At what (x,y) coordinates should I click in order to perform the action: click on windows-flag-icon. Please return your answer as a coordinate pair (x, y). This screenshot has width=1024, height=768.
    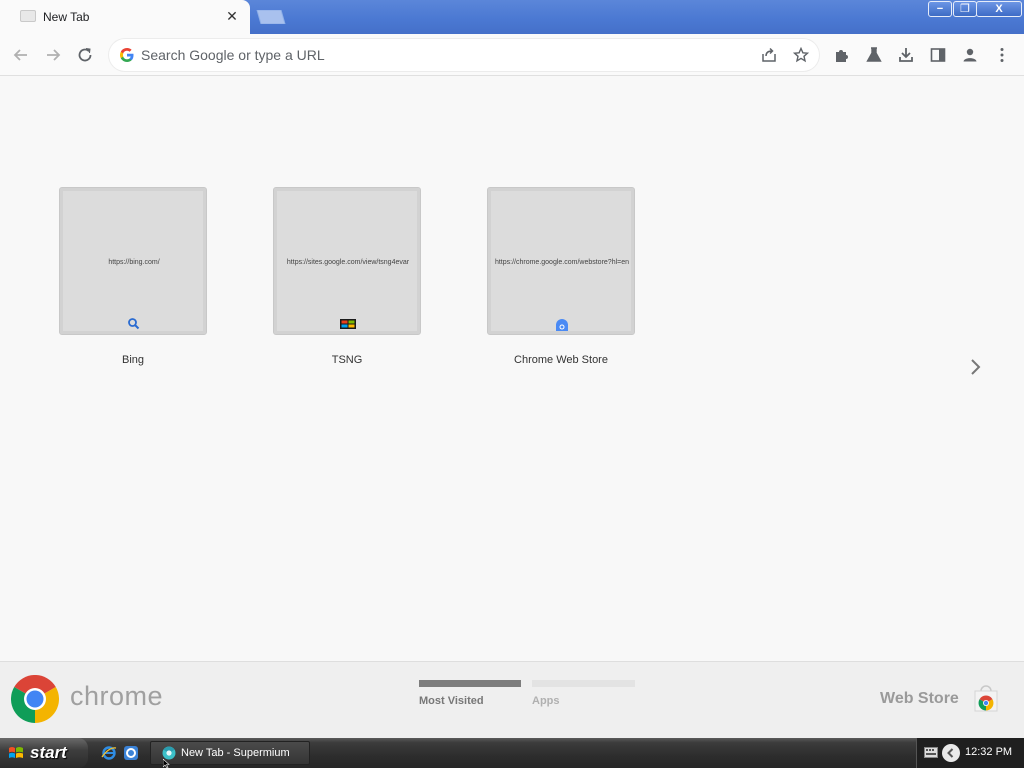
    Looking at the image, I should click on (16, 752).